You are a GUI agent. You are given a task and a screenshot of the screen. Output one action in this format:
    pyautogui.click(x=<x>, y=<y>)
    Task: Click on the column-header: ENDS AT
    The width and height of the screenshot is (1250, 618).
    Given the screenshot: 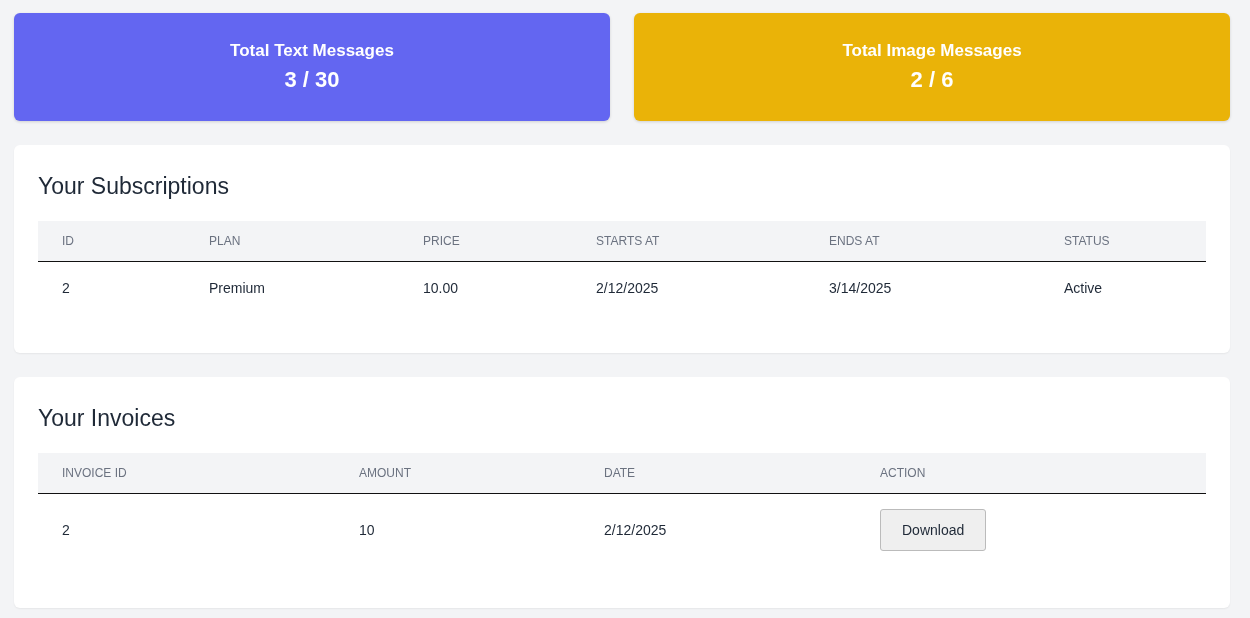 What is the action you would take?
    pyautogui.click(x=854, y=240)
    